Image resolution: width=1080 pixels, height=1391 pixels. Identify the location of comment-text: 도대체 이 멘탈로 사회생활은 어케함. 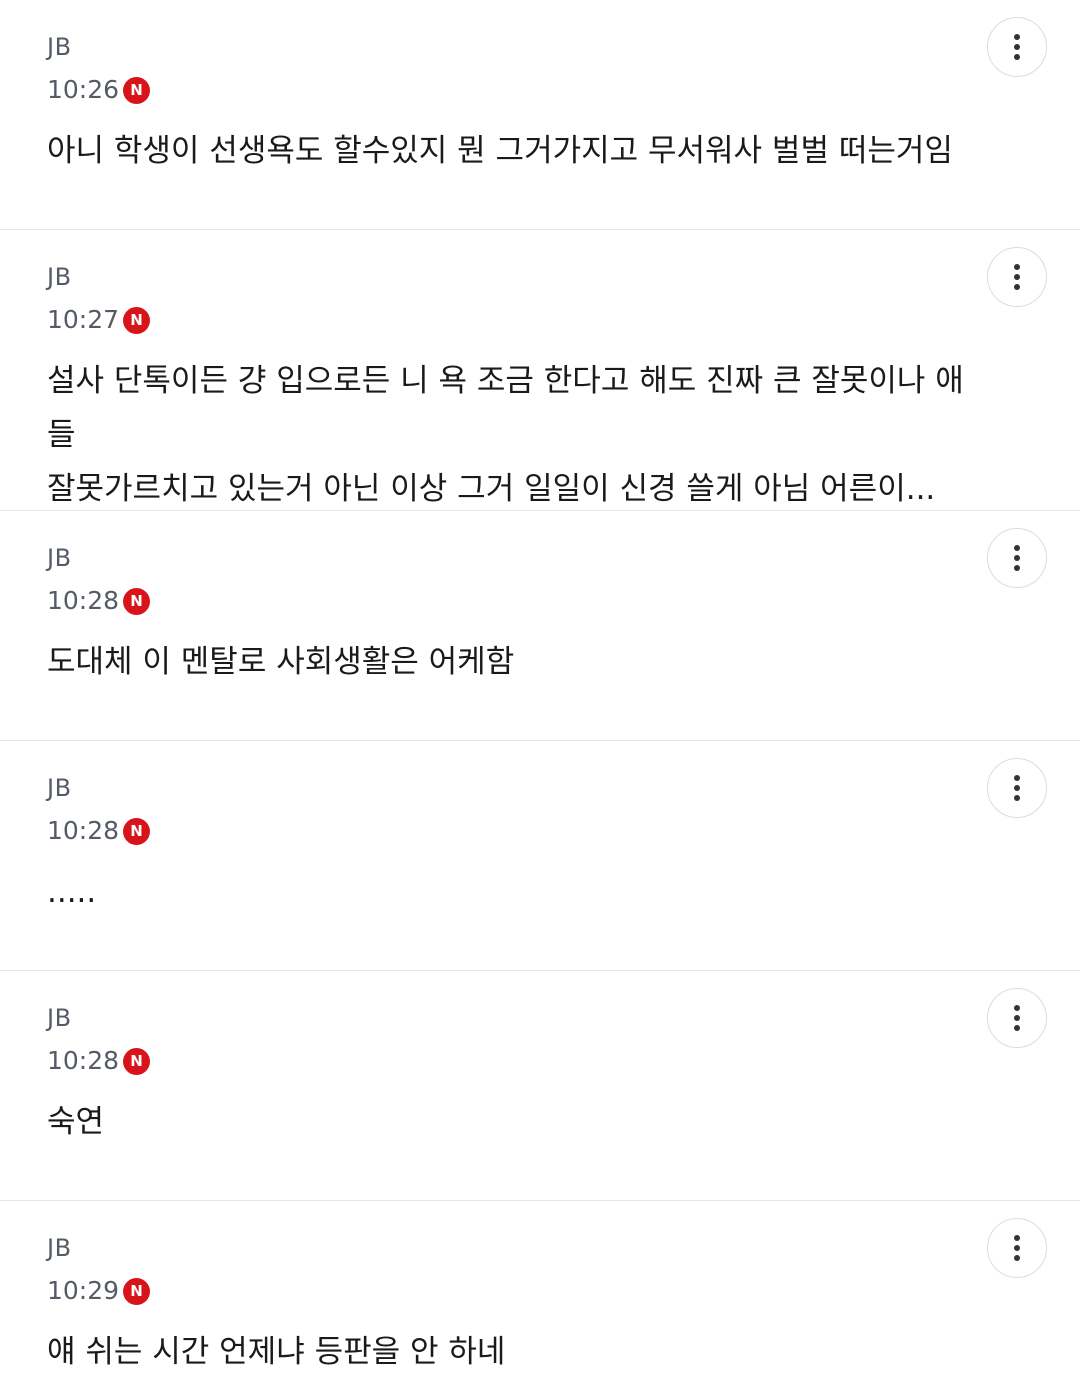
(281, 662).